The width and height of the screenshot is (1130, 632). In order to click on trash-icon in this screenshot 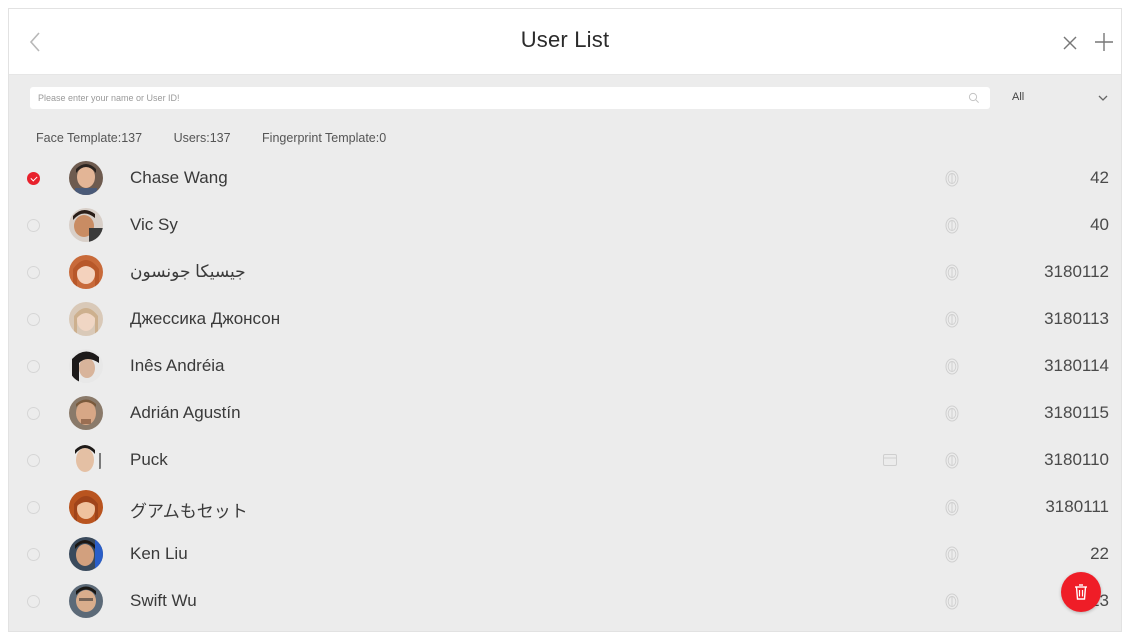, I will do `click(1081, 592)`.